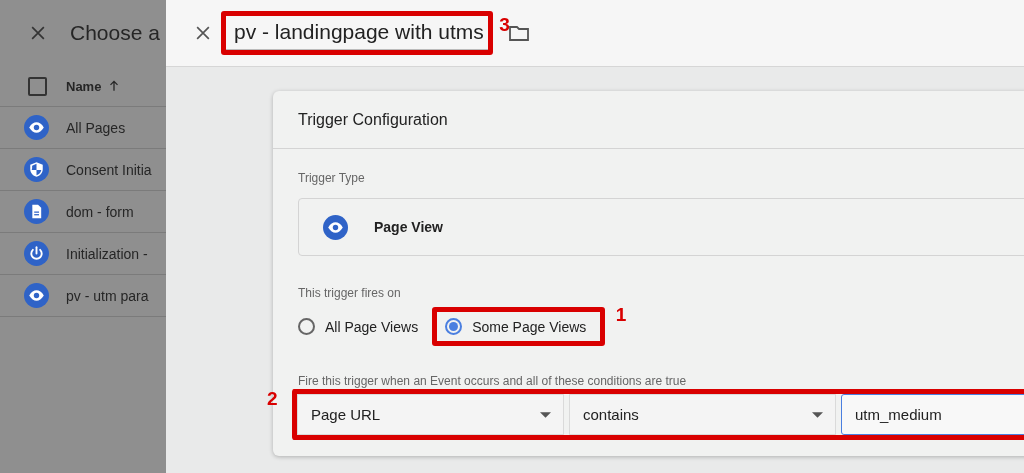 The height and width of the screenshot is (473, 1024). What do you see at coordinates (36, 211) in the screenshot?
I see `document-icon` at bounding box center [36, 211].